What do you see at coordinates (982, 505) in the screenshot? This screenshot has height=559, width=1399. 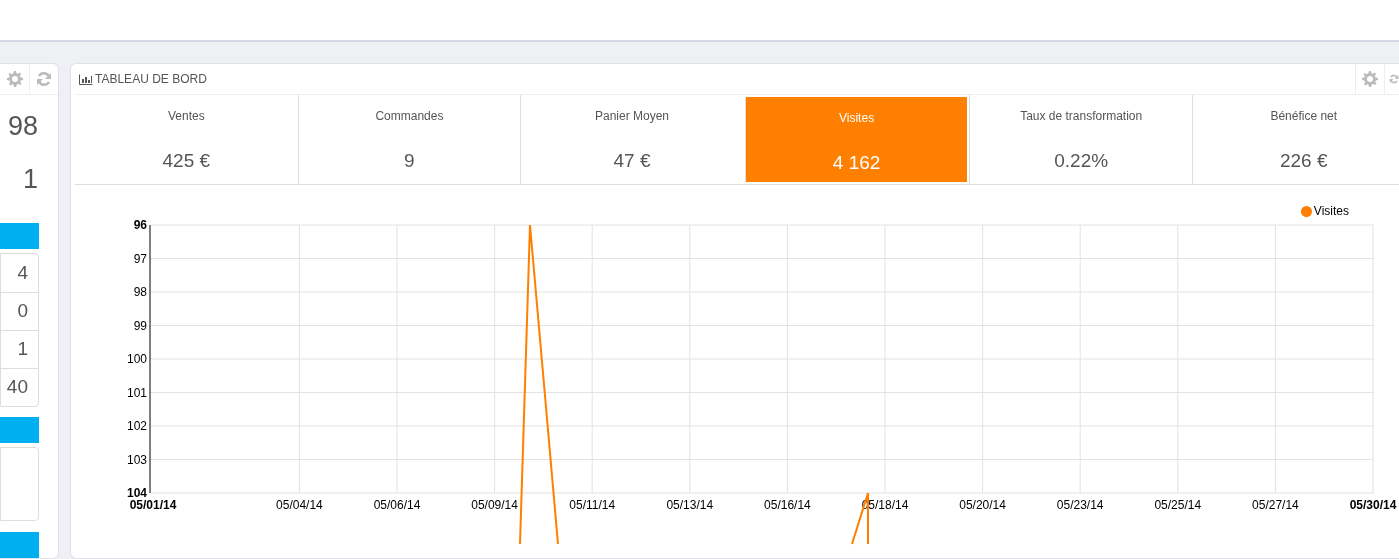 I see `axis-tick-label: 05/20/14` at bounding box center [982, 505].